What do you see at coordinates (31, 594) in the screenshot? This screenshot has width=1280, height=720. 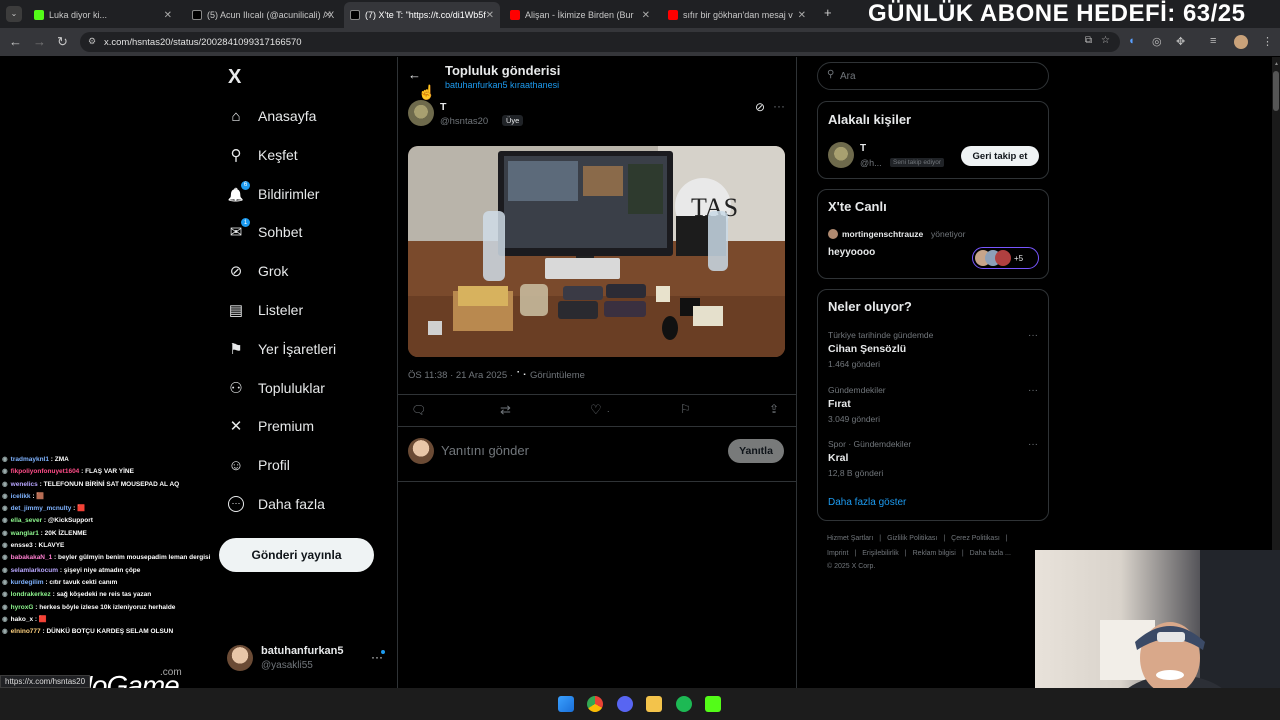 I see `chat-username: londrakerkez` at bounding box center [31, 594].